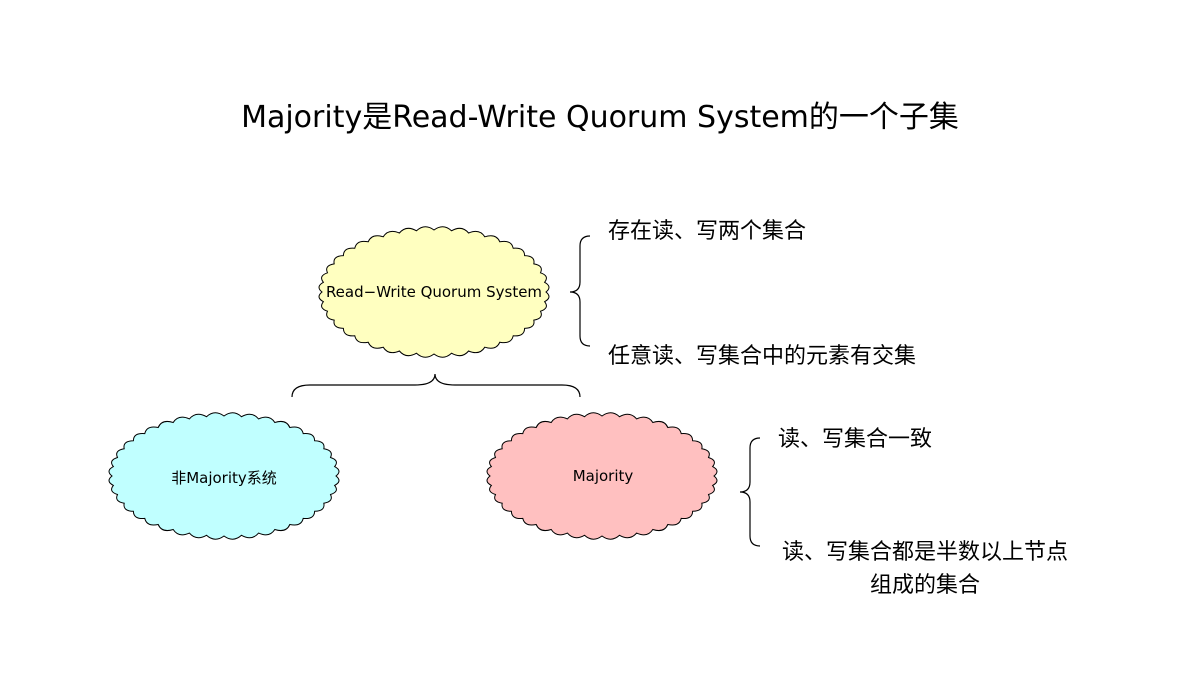  Describe the element at coordinates (224, 478) in the screenshot. I see `non-majority-label: 非Majority系统` at that location.